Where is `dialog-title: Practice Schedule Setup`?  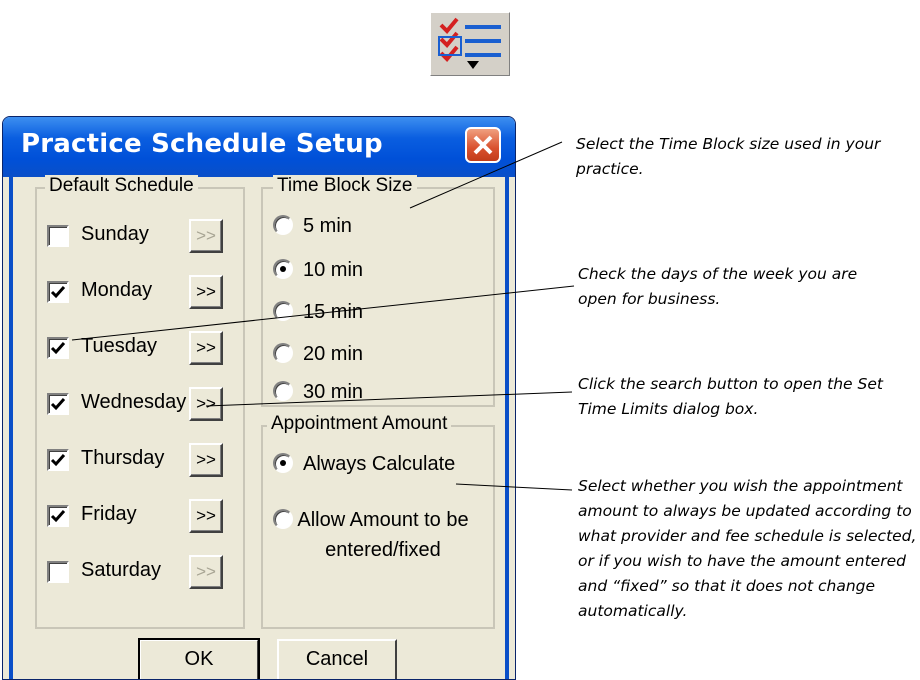
dialog-title: Practice Schedule Setup is located at coordinates (202, 144).